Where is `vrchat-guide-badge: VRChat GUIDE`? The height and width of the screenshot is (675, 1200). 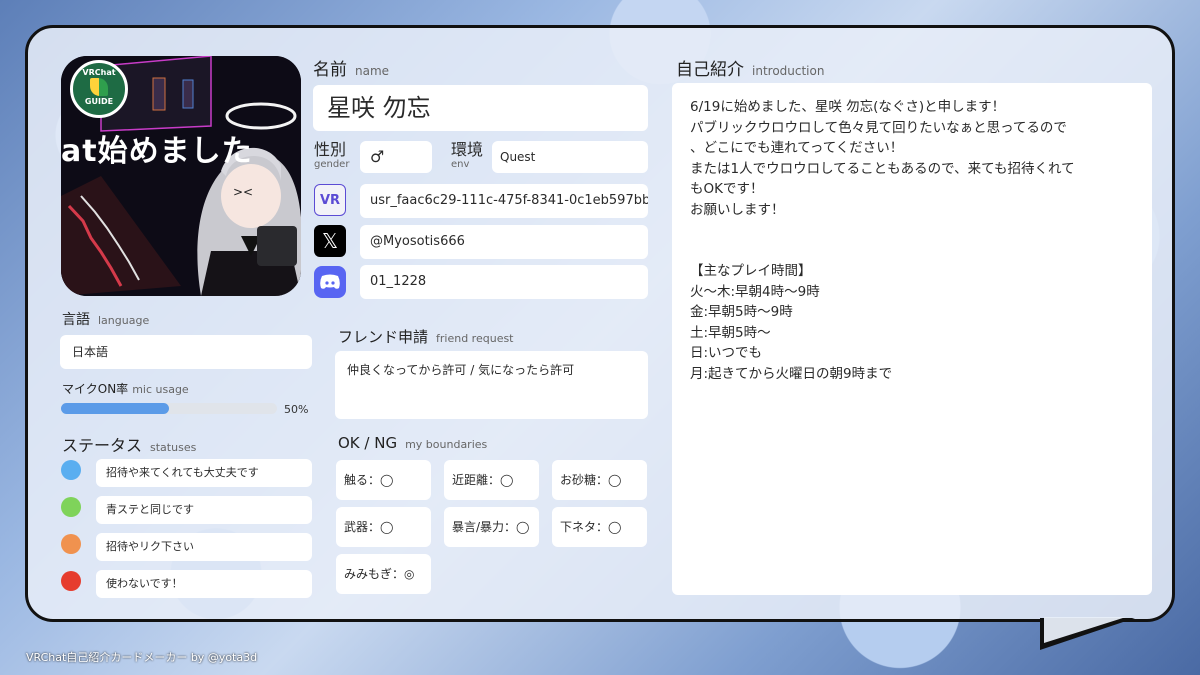
vrchat-guide-badge: VRChat GUIDE is located at coordinates (99, 89).